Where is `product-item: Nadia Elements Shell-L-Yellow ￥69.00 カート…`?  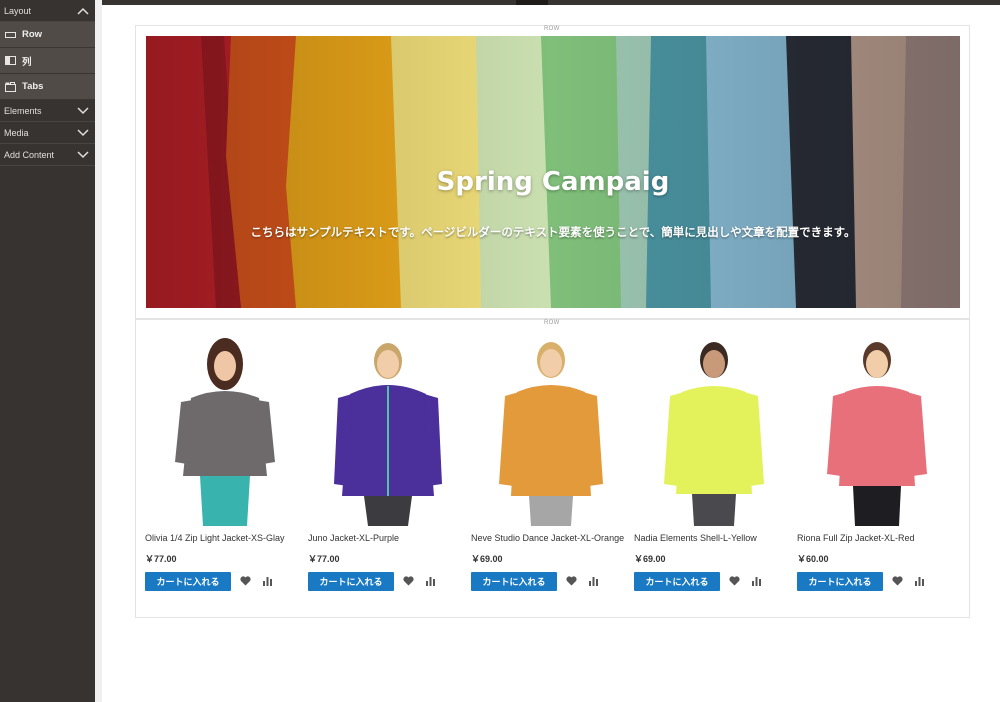 product-item: Nadia Elements Shell-L-Yellow ￥69.00 カート… is located at coordinates (715, 469).